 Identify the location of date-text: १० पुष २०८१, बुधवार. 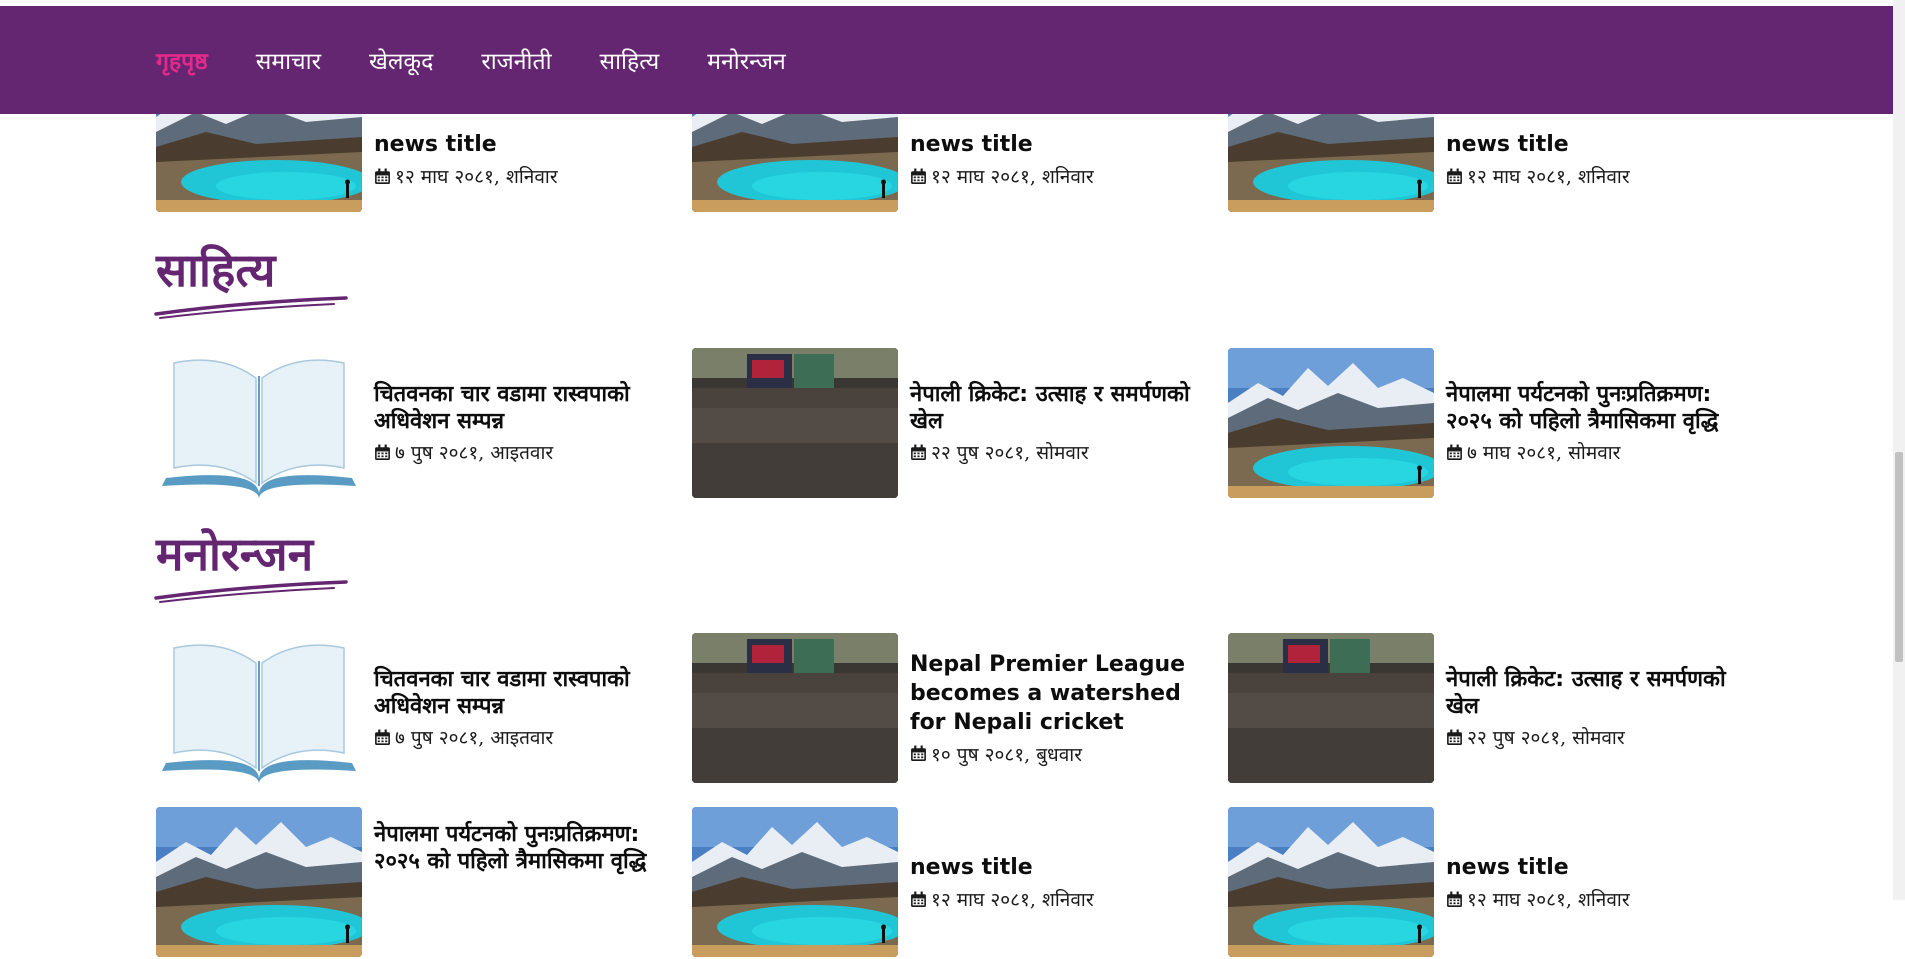
(1007, 754).